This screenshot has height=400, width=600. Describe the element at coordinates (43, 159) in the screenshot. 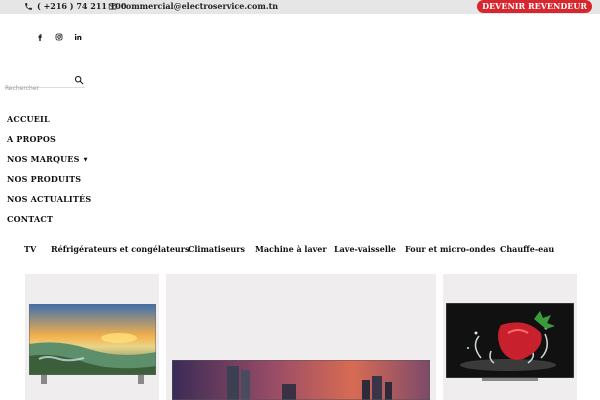

I see `nav-item-label: NOS MARQUES` at that location.